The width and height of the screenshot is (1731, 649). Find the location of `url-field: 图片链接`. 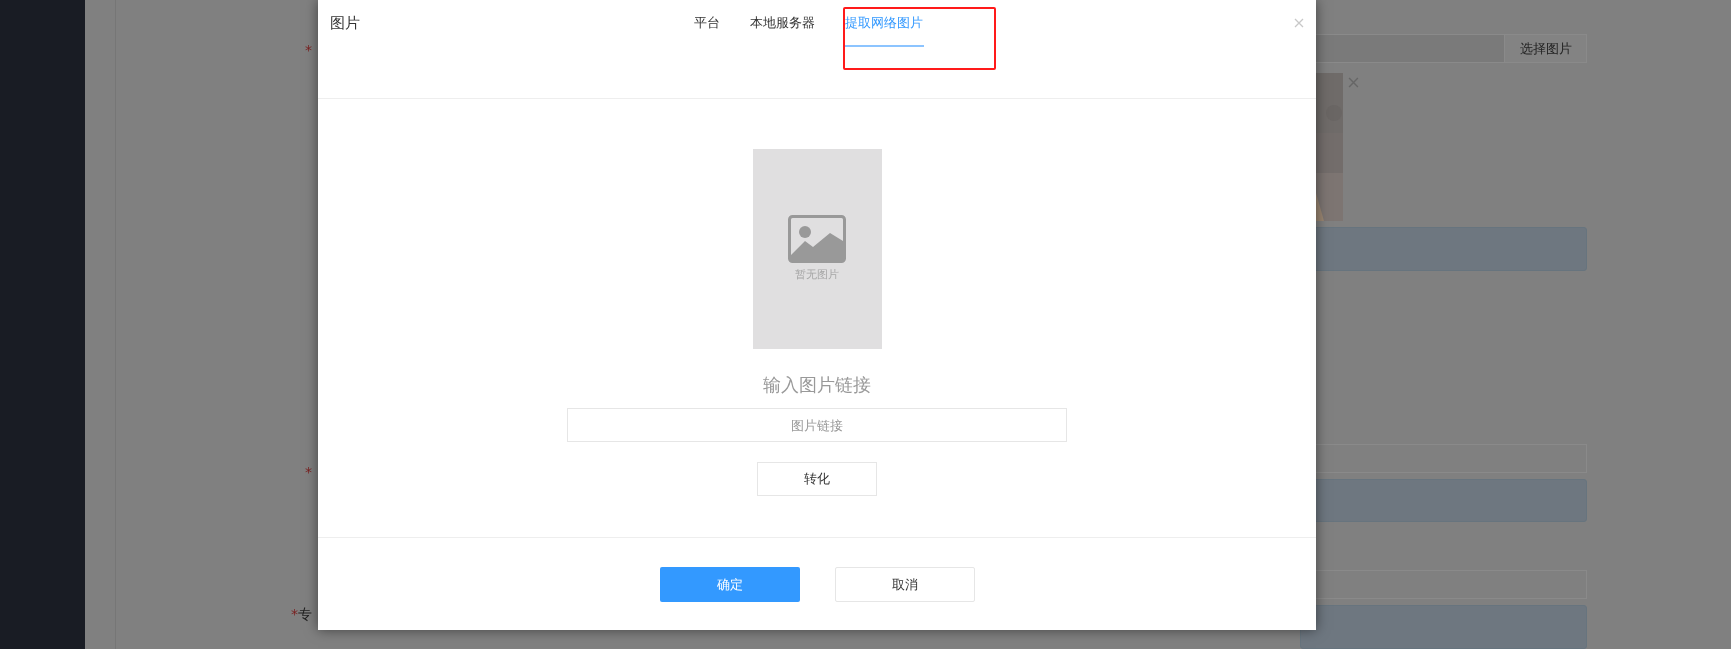

url-field: 图片链接 is located at coordinates (817, 425).